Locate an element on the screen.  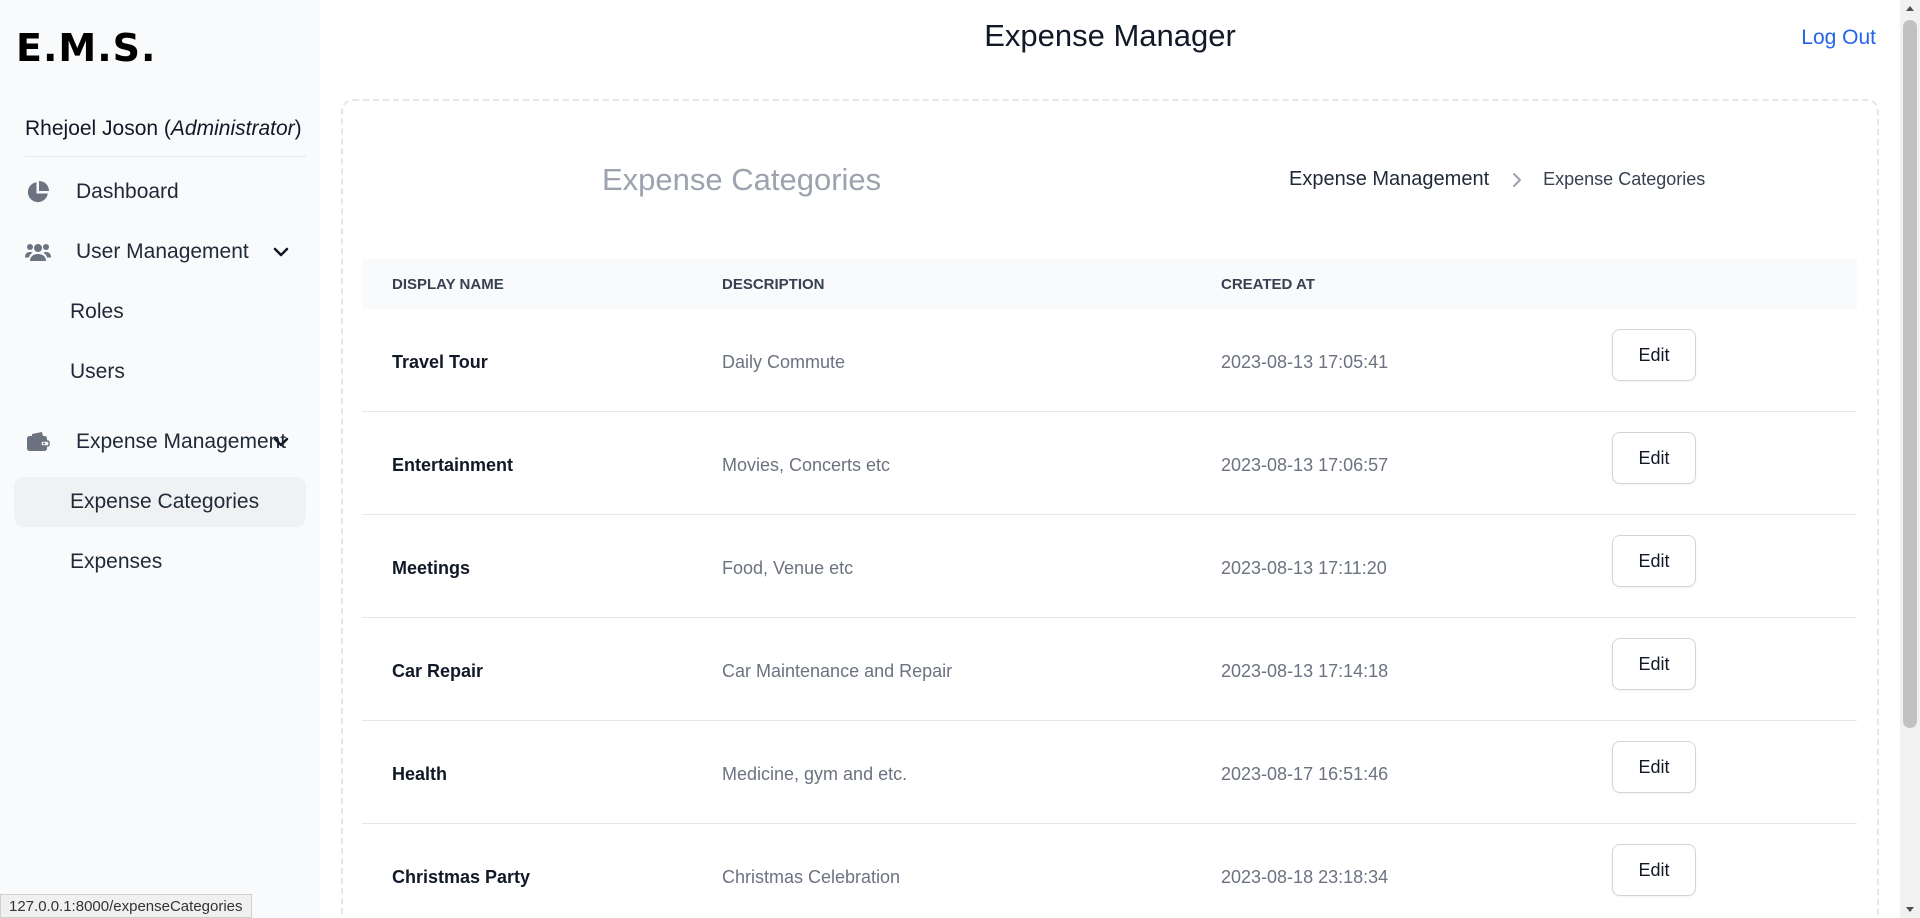
sidebar-item-label: Users is located at coordinates (97, 371).